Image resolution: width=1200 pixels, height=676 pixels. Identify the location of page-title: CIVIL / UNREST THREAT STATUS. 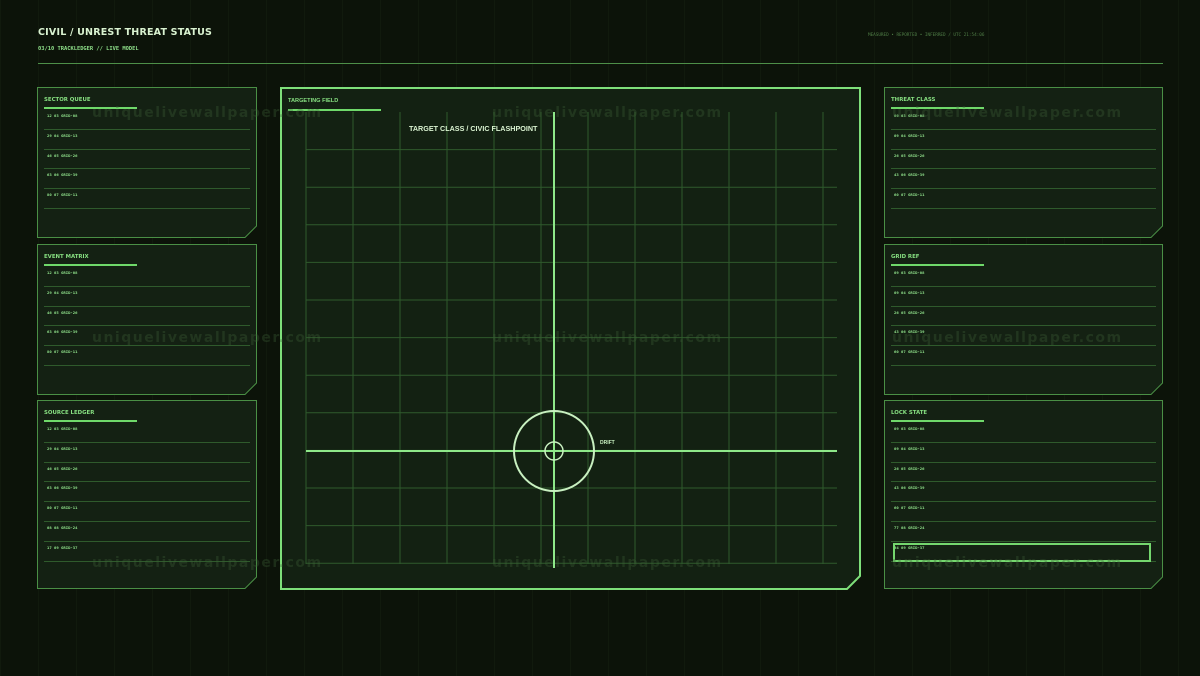
(125, 32).